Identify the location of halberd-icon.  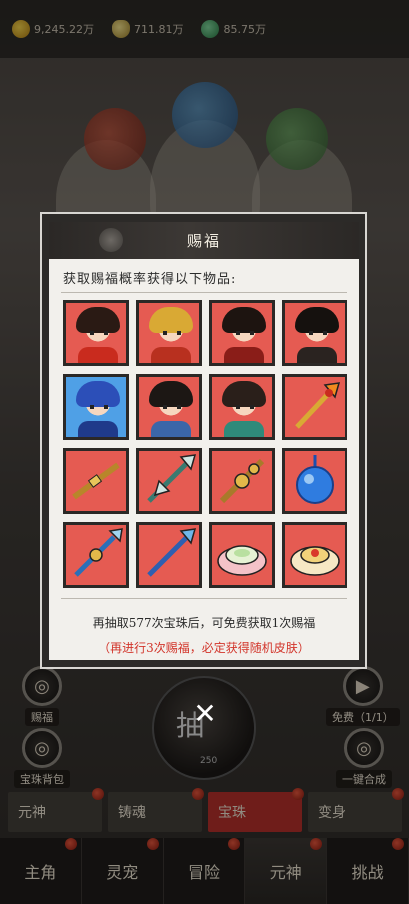
(169, 481).